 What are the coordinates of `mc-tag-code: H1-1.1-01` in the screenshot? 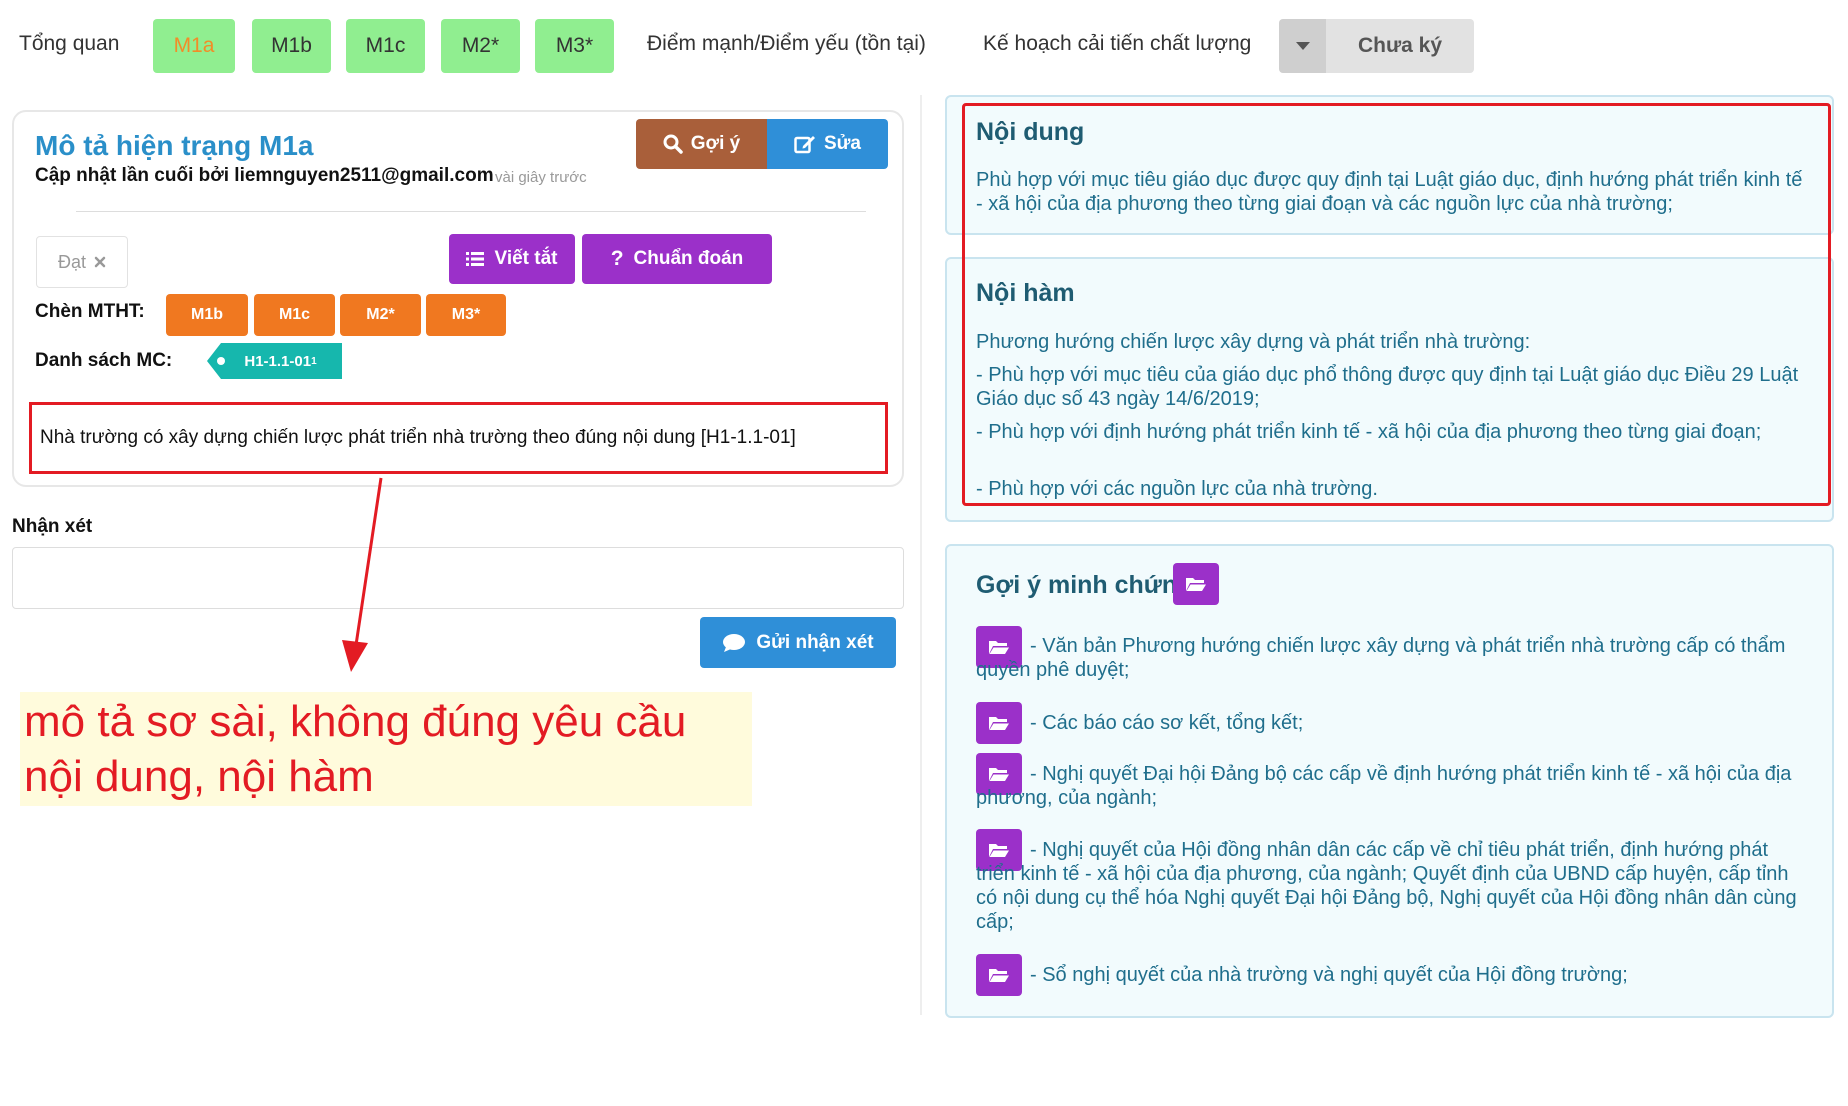 It's located at (278, 361).